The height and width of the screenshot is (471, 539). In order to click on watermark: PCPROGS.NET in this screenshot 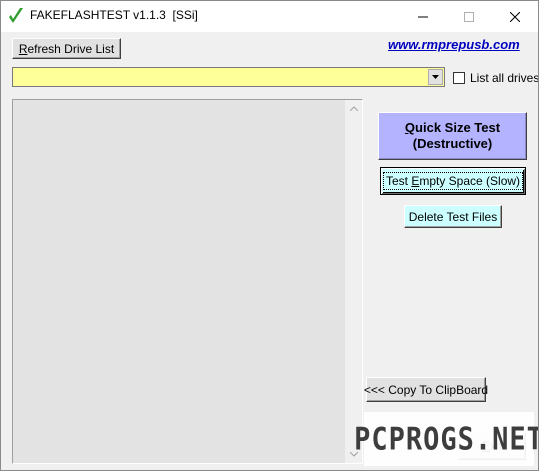, I will do `click(446, 439)`.